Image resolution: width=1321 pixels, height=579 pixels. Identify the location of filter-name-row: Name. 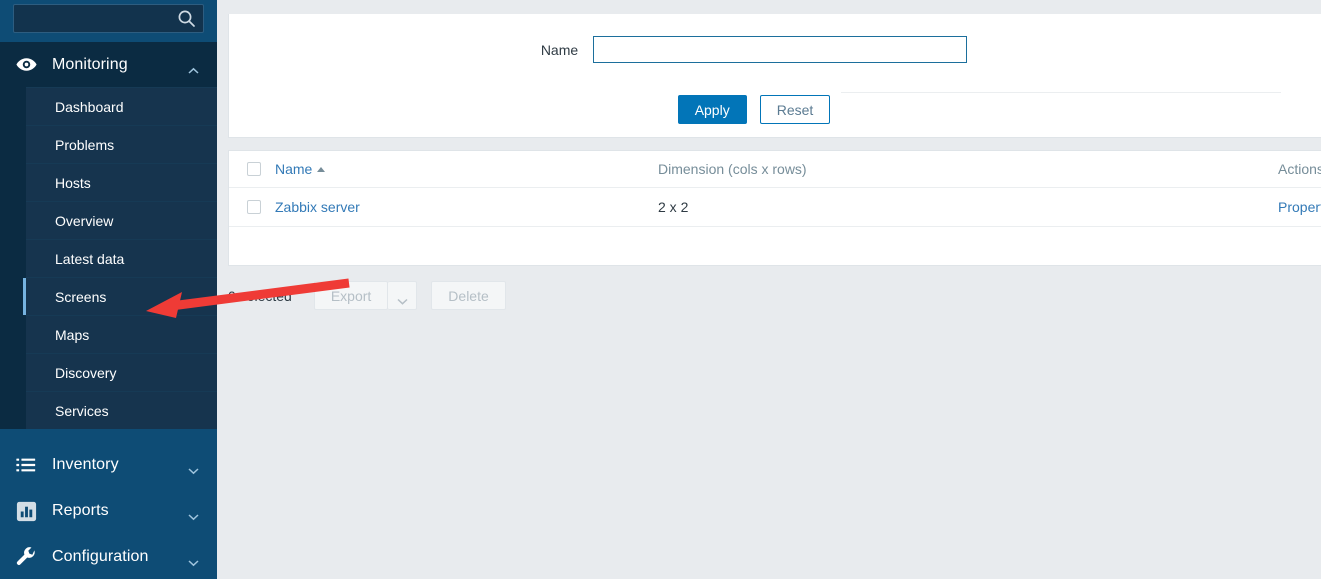
(754, 49).